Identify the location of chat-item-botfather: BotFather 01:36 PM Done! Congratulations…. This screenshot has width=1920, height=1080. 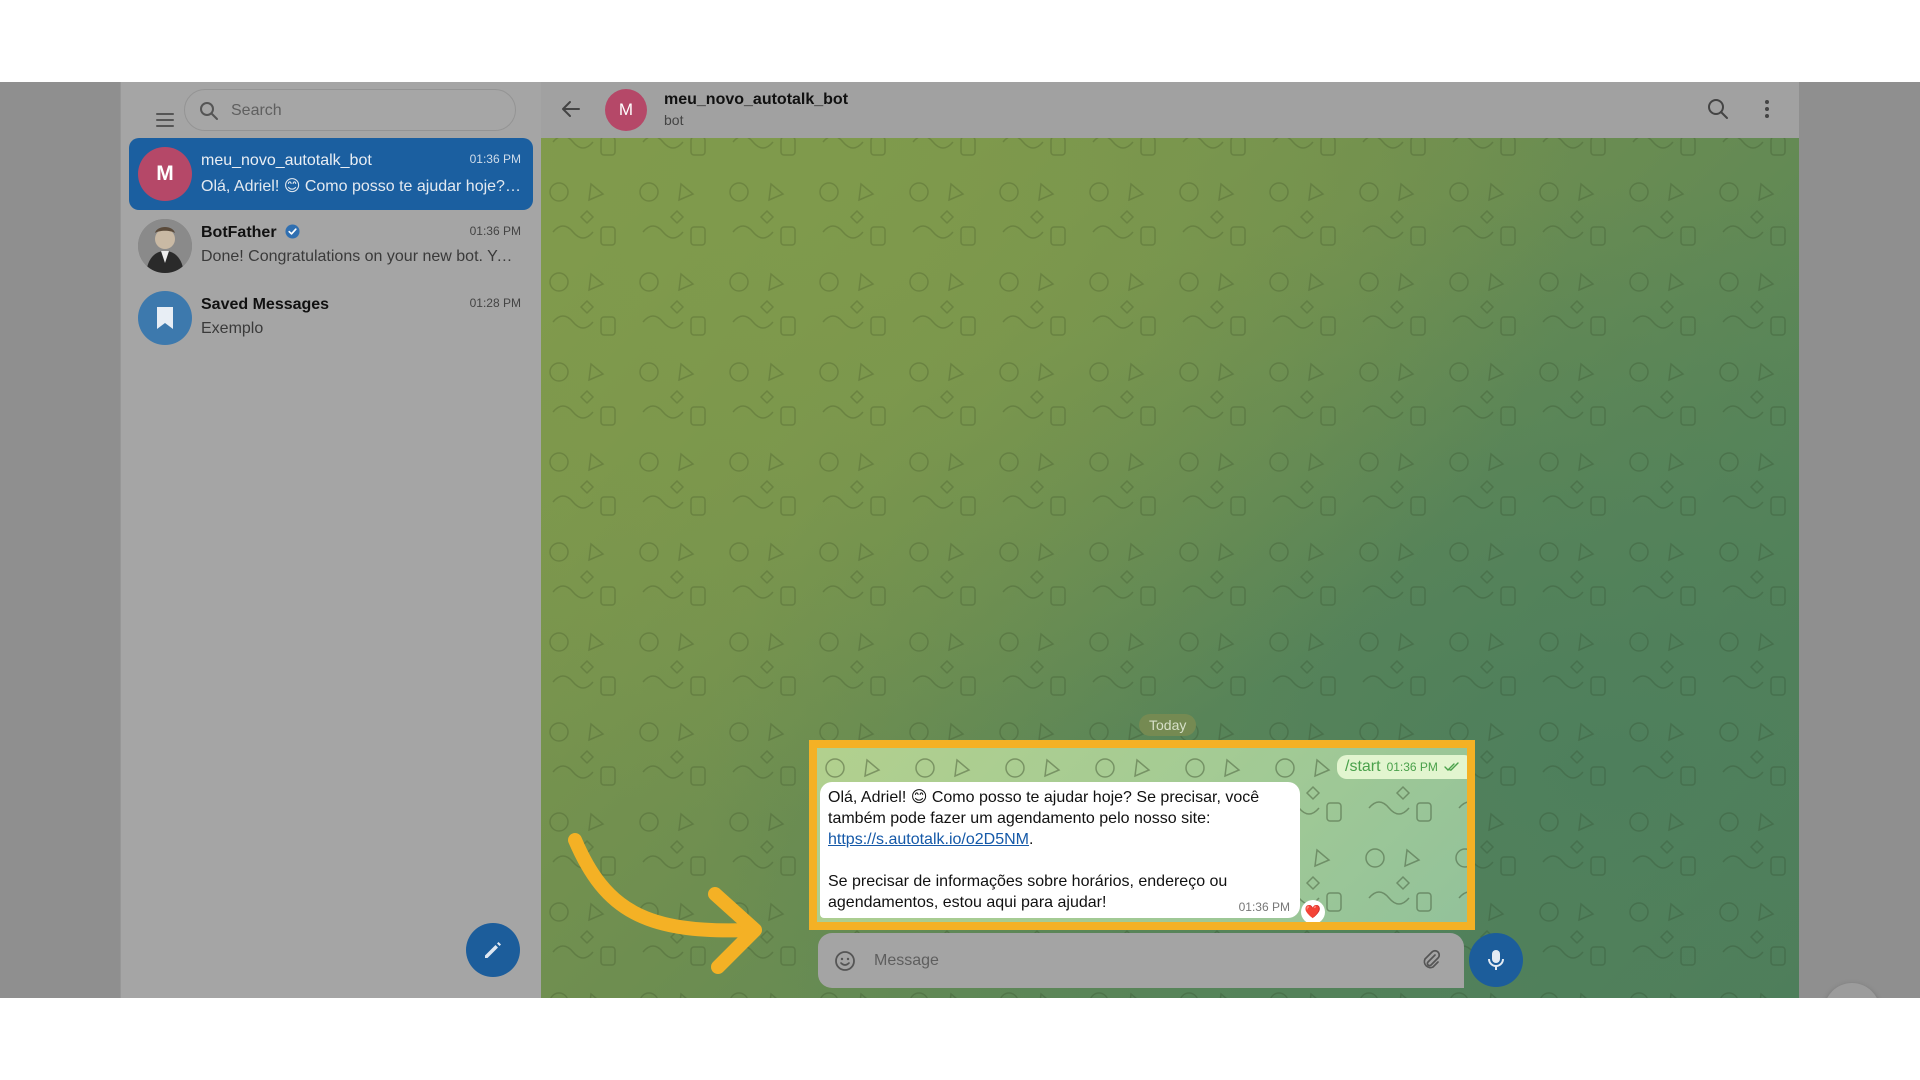
(331, 246).